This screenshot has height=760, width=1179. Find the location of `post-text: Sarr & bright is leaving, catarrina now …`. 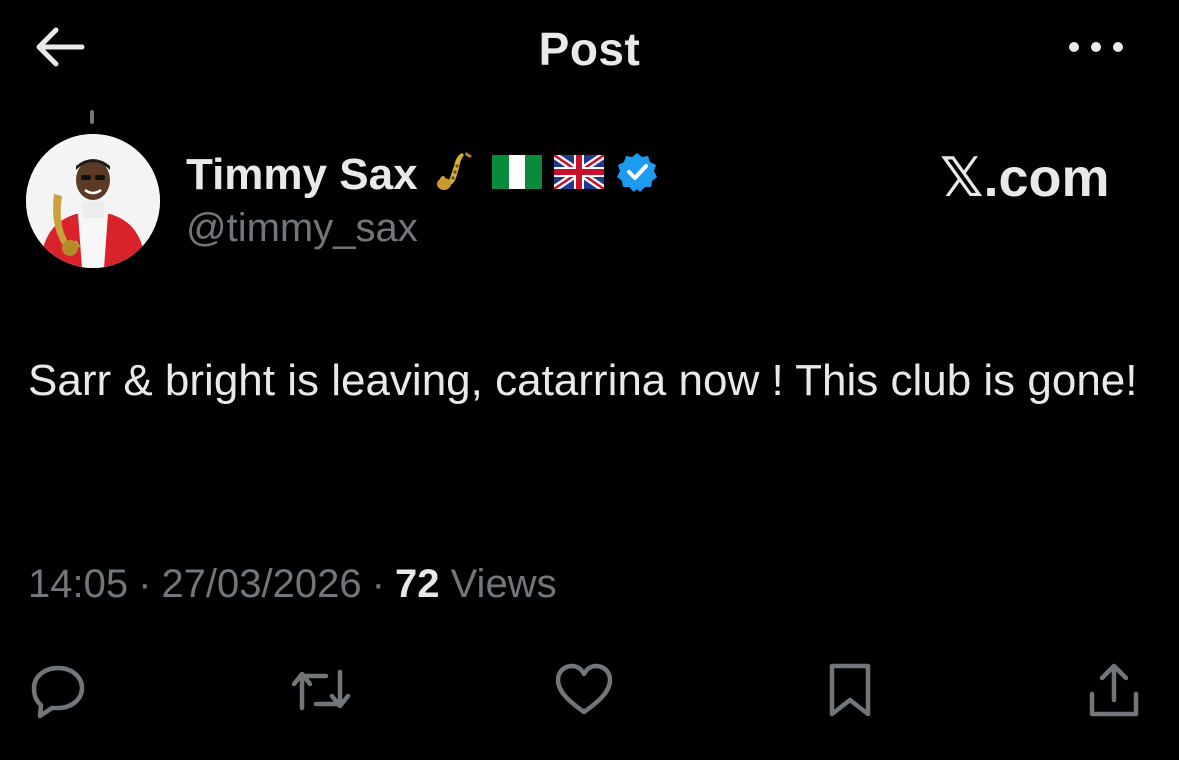

post-text: Sarr & bright is leaving, catarrina now … is located at coordinates (583, 380).